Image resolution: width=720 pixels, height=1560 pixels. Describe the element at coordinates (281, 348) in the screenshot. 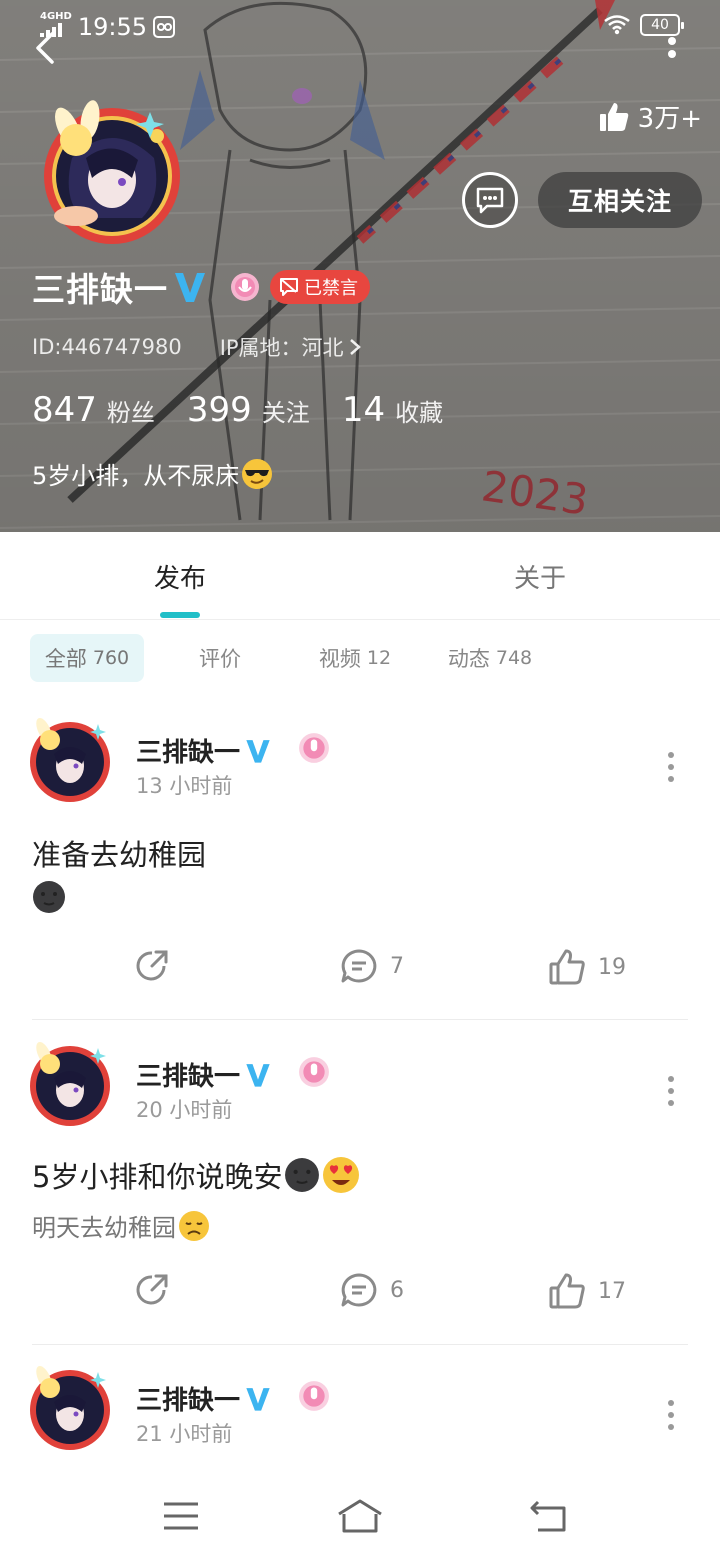

I see `ip-location: IP属地：河北` at that location.